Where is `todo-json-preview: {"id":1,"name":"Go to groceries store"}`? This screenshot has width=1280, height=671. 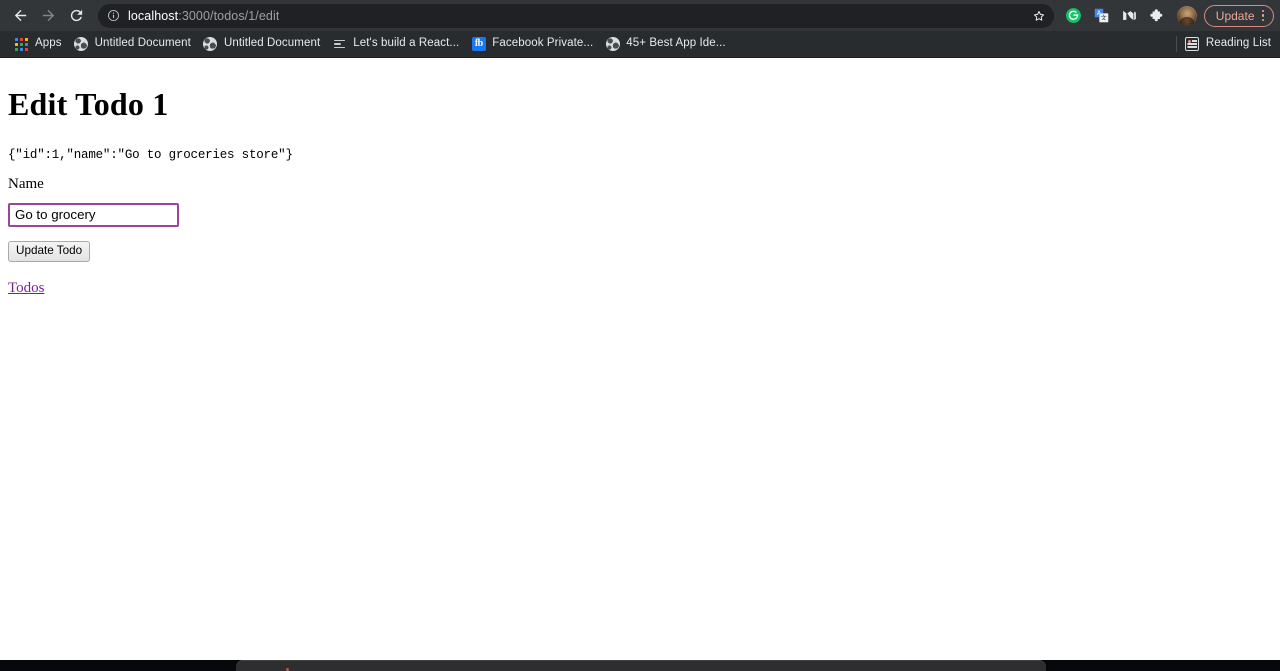 todo-json-preview: {"id":1,"name":"Go to groceries store"} is located at coordinates (150, 154).